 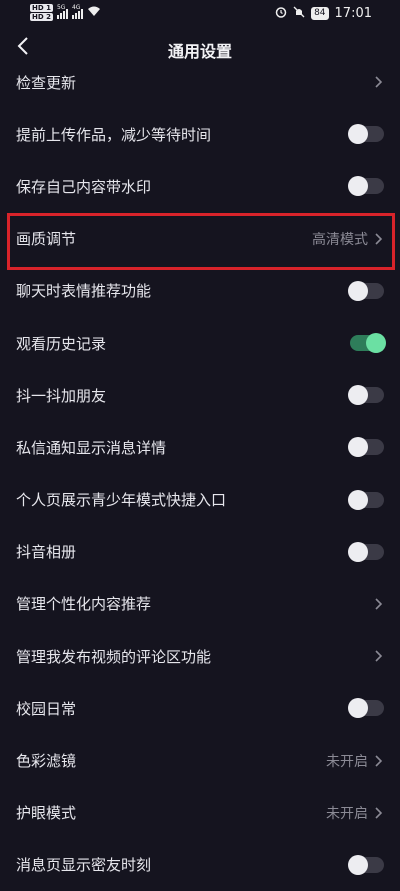 What do you see at coordinates (46, 82) in the screenshot?
I see `setting-label: 检查更新` at bounding box center [46, 82].